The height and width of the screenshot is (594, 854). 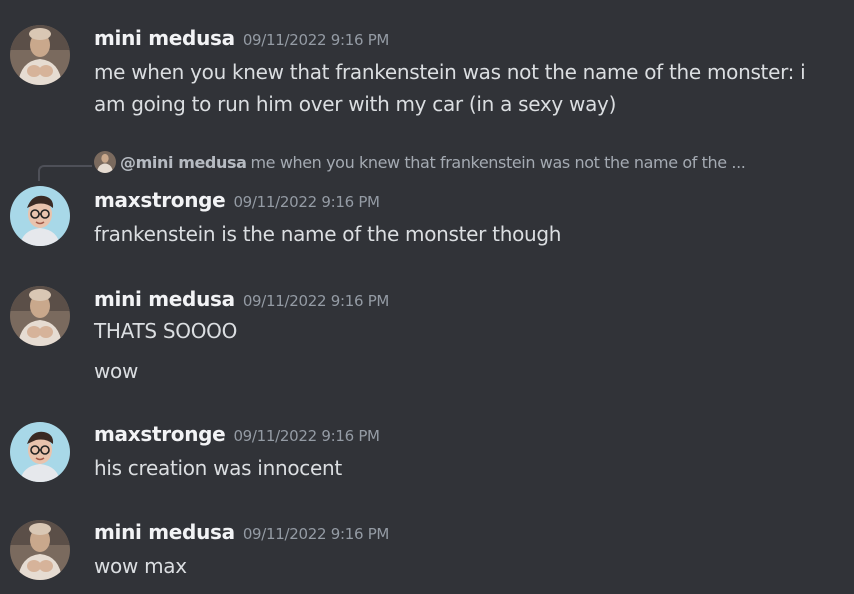 I want to click on message-text: THATS SOOOO wow, so click(x=464, y=351).